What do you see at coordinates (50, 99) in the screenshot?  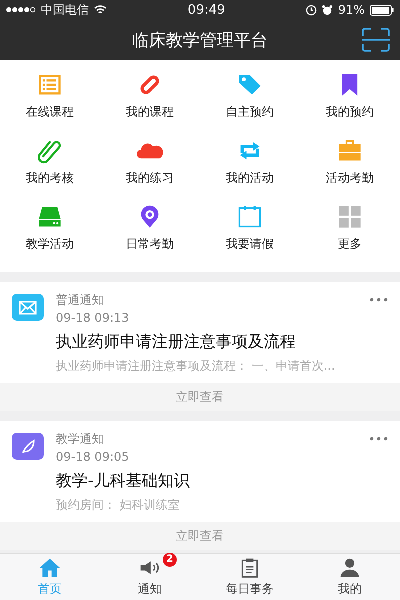 I see `shortcut-button: 在线课程` at bounding box center [50, 99].